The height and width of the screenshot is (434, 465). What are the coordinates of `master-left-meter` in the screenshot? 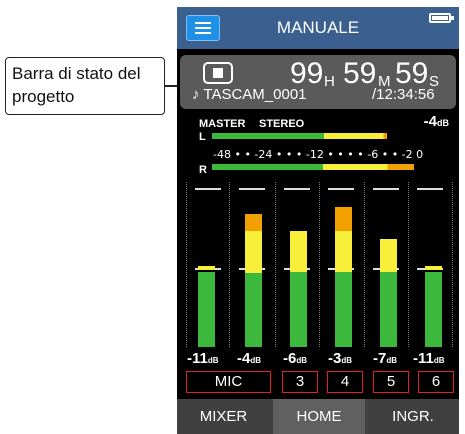 It's located at (299, 136).